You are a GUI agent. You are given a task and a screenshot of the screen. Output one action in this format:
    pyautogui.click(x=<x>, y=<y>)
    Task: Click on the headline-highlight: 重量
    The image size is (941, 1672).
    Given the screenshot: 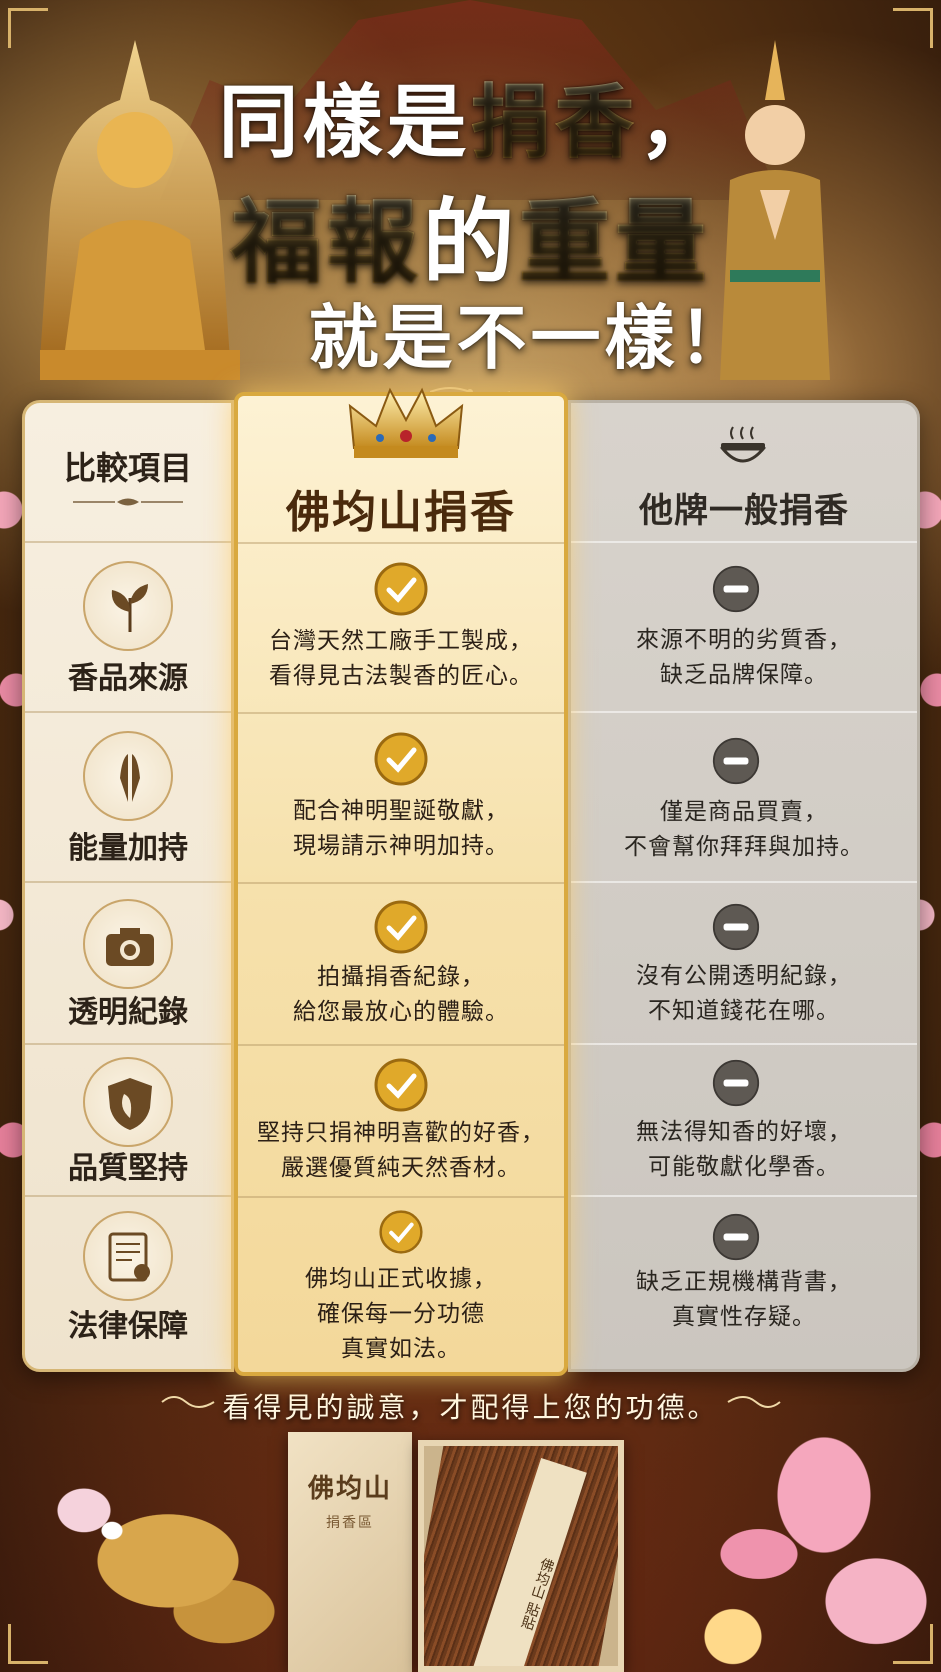 What is the action you would take?
    pyautogui.click(x=614, y=242)
    